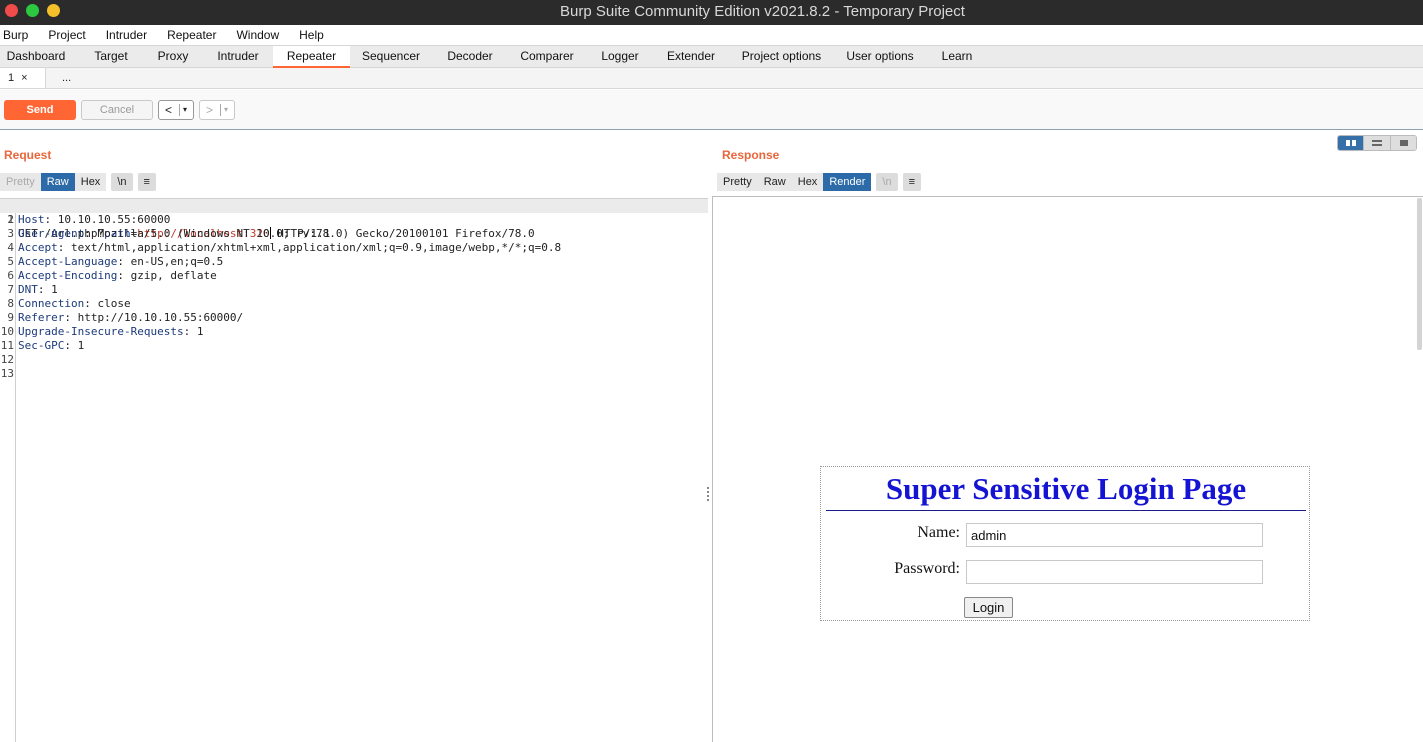 This screenshot has width=1423, height=742. What do you see at coordinates (470, 57) in the screenshot?
I see `tab-decoder: Decoder` at bounding box center [470, 57].